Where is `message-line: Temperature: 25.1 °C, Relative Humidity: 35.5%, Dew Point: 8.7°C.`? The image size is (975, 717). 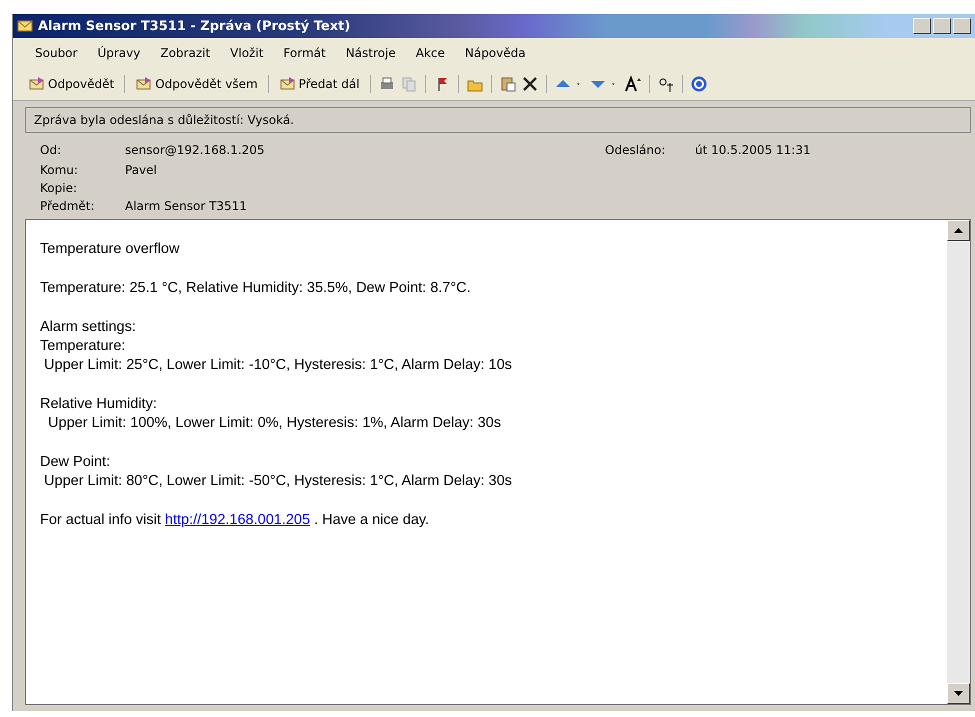 message-line: Temperature: 25.1 °C, Relative Humidity: 35.5%, Dew Point: 8.7°C. is located at coordinates (256, 288).